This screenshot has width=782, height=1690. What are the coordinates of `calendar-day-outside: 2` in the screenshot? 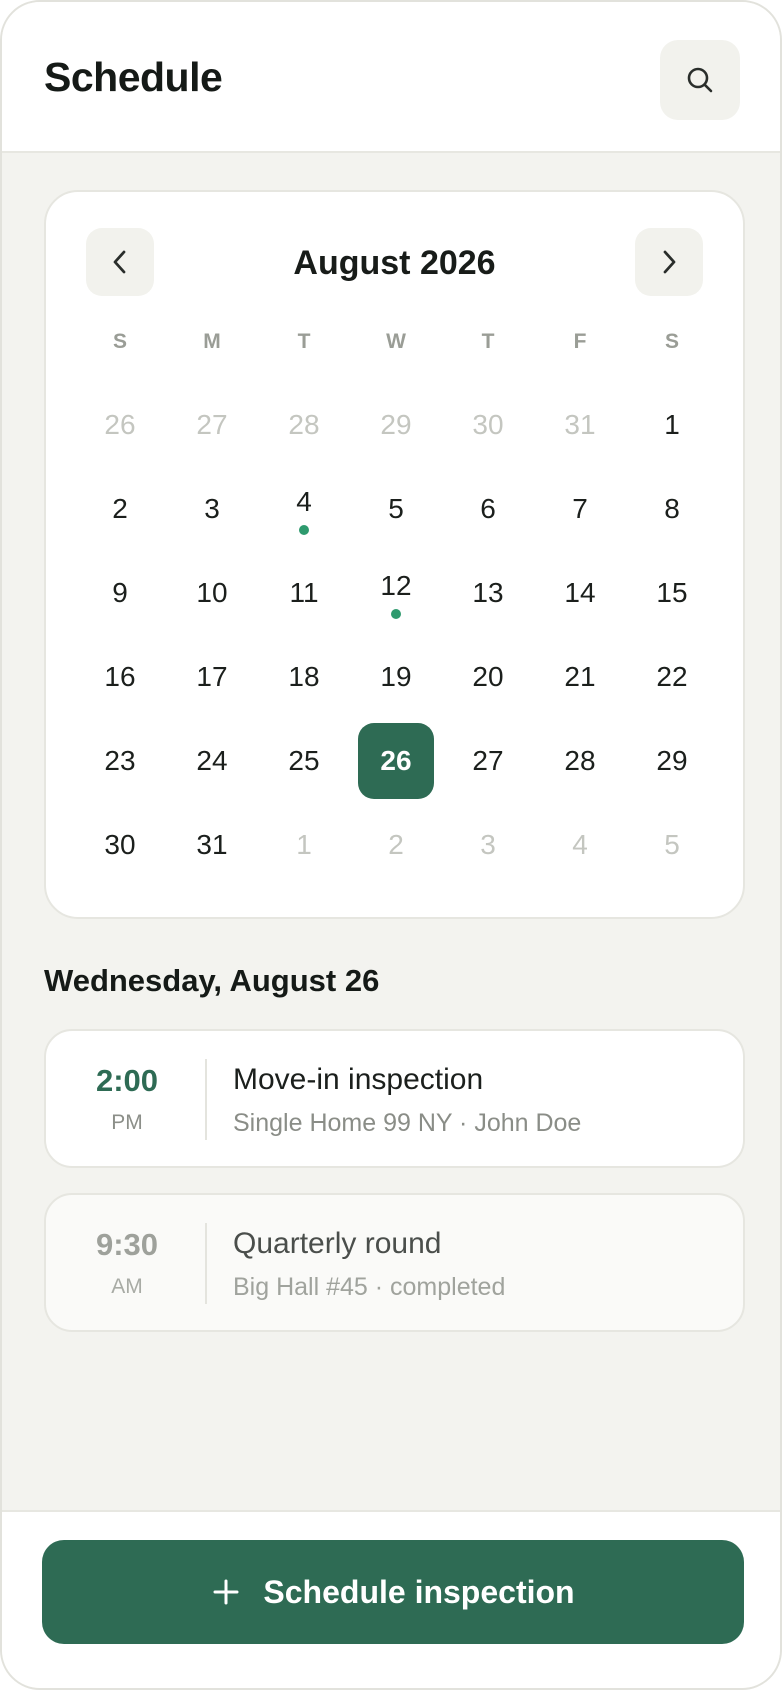 It's located at (396, 845).